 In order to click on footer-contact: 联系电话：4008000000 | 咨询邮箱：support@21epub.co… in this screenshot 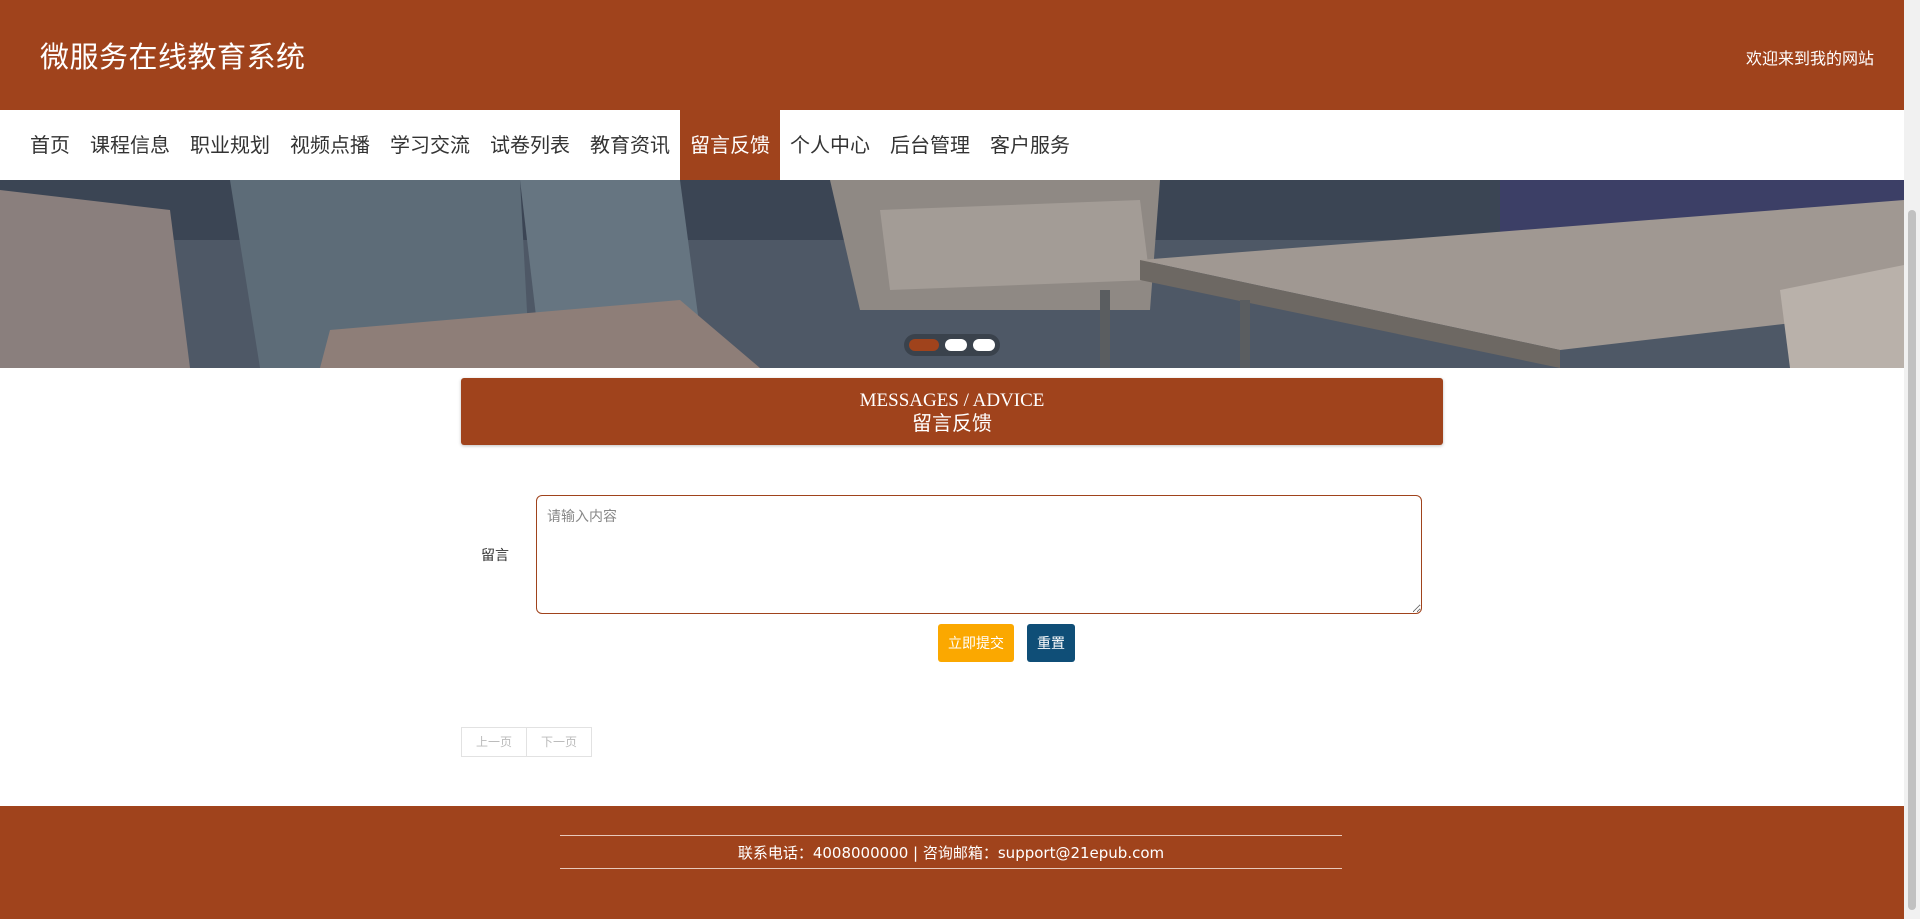, I will do `click(951, 853)`.